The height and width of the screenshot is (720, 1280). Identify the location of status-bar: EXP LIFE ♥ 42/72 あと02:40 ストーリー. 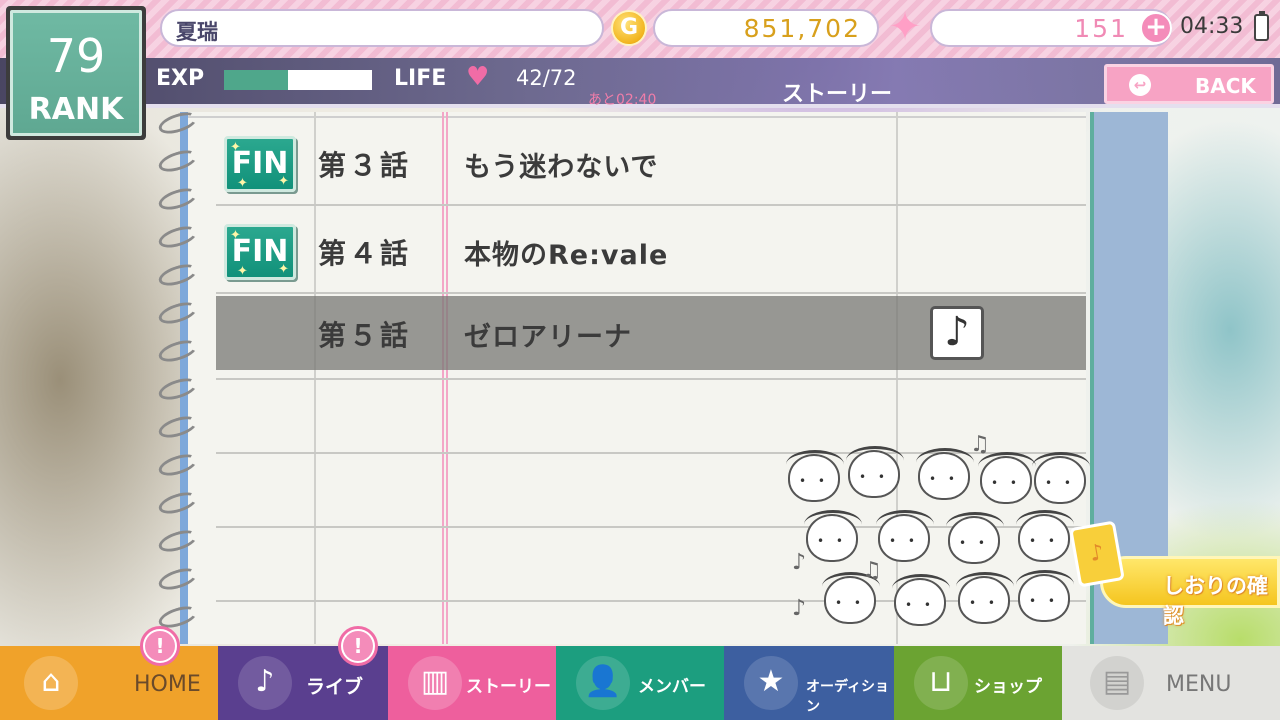
(640, 83).